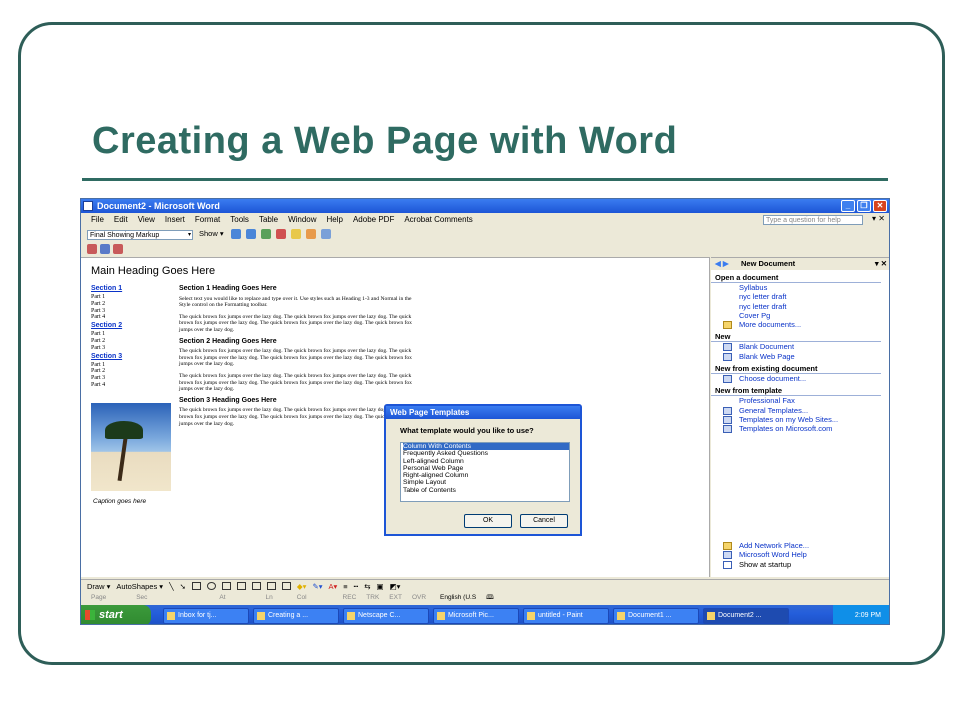  I want to click on toc-section-2-link: Section 2, so click(106, 326).